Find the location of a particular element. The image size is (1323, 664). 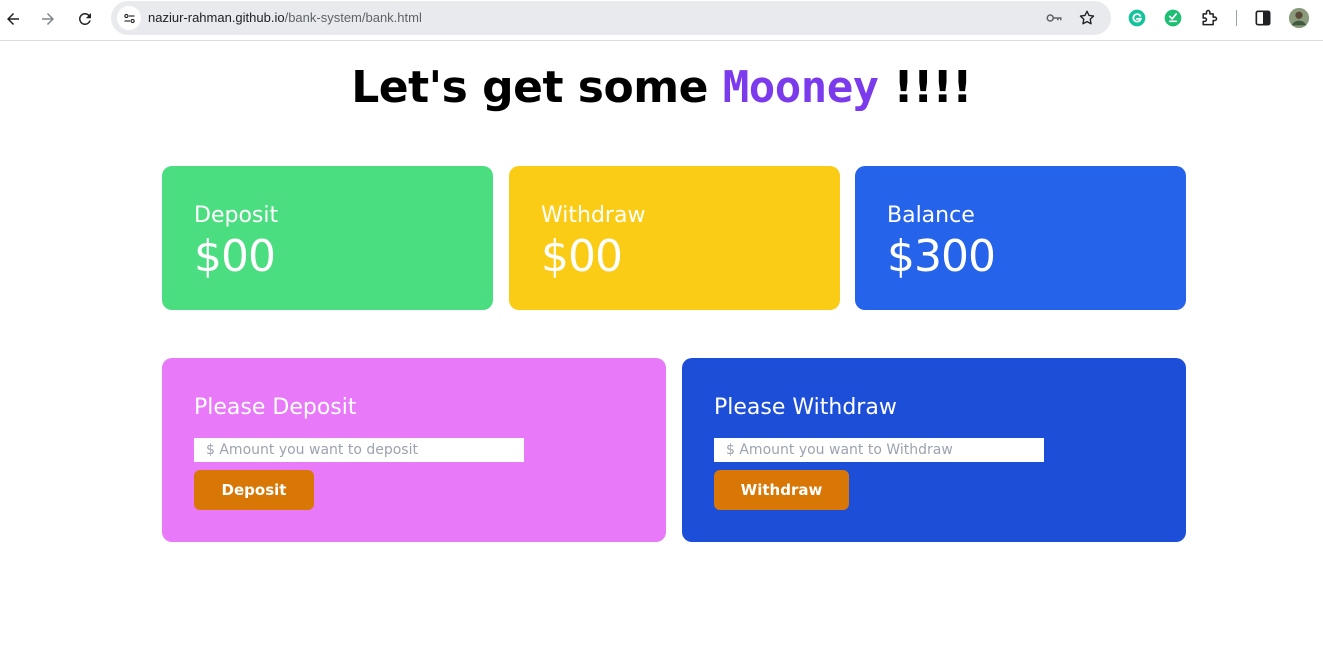

bookmark-button is located at coordinates (1087, 18).